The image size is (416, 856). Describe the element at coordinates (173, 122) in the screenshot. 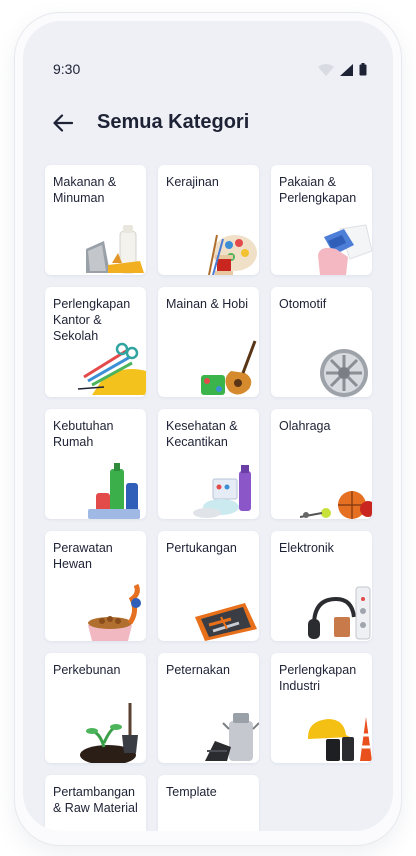

I see `page-title: Semua Kategori` at that location.